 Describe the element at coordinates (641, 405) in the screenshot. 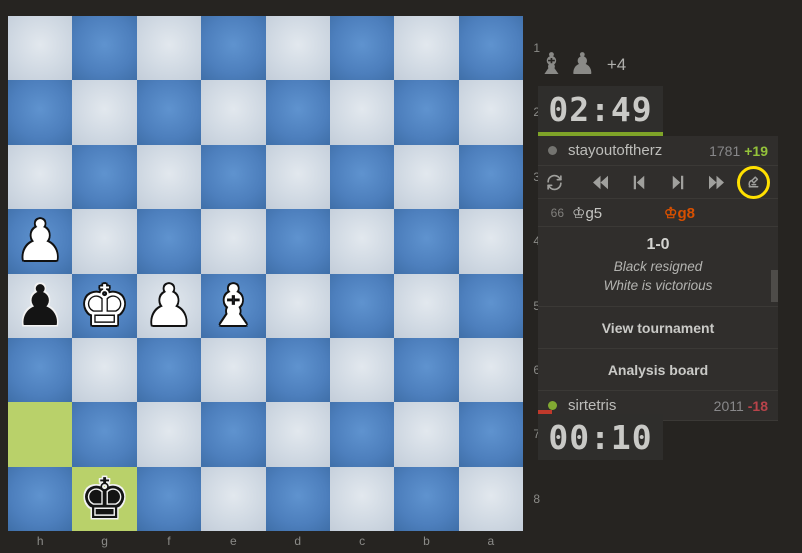

I see `player-name: sirtetris` at that location.